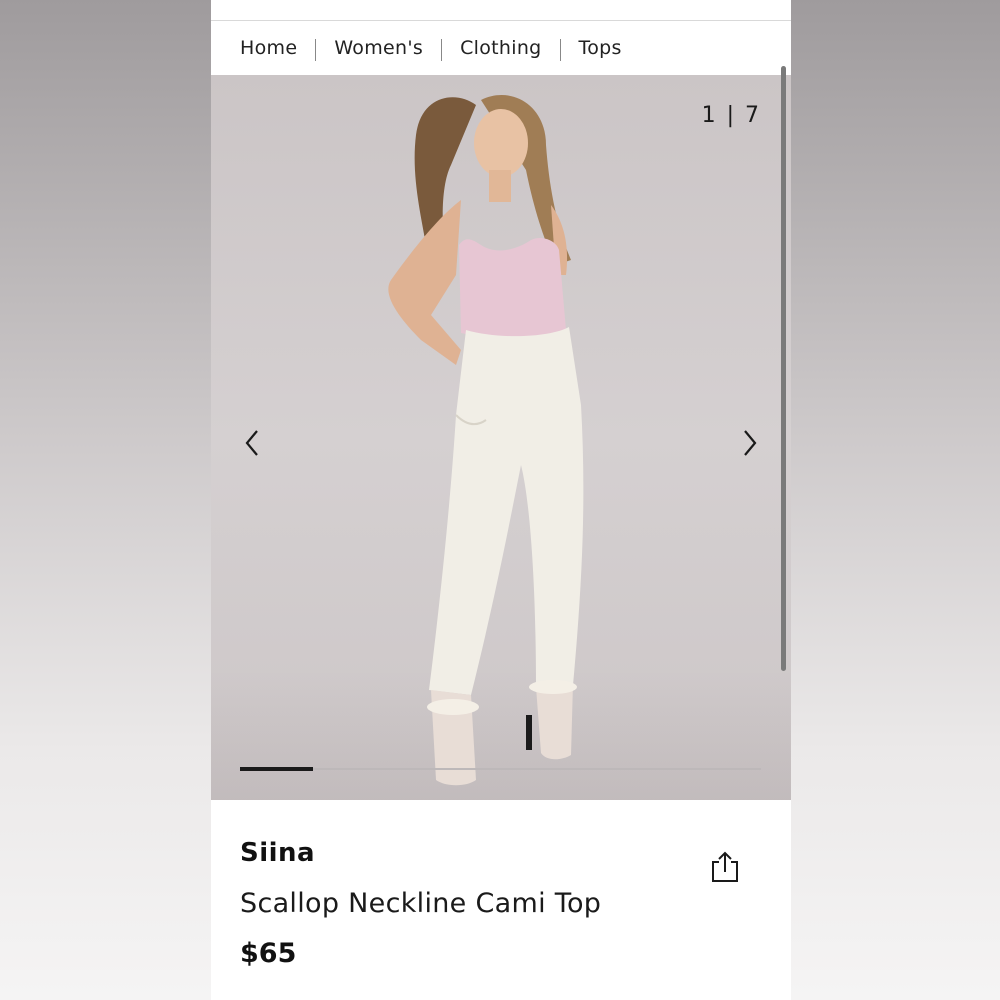  I want to click on breadcrumb: Home Women's Clothing Tops, so click(510, 48).